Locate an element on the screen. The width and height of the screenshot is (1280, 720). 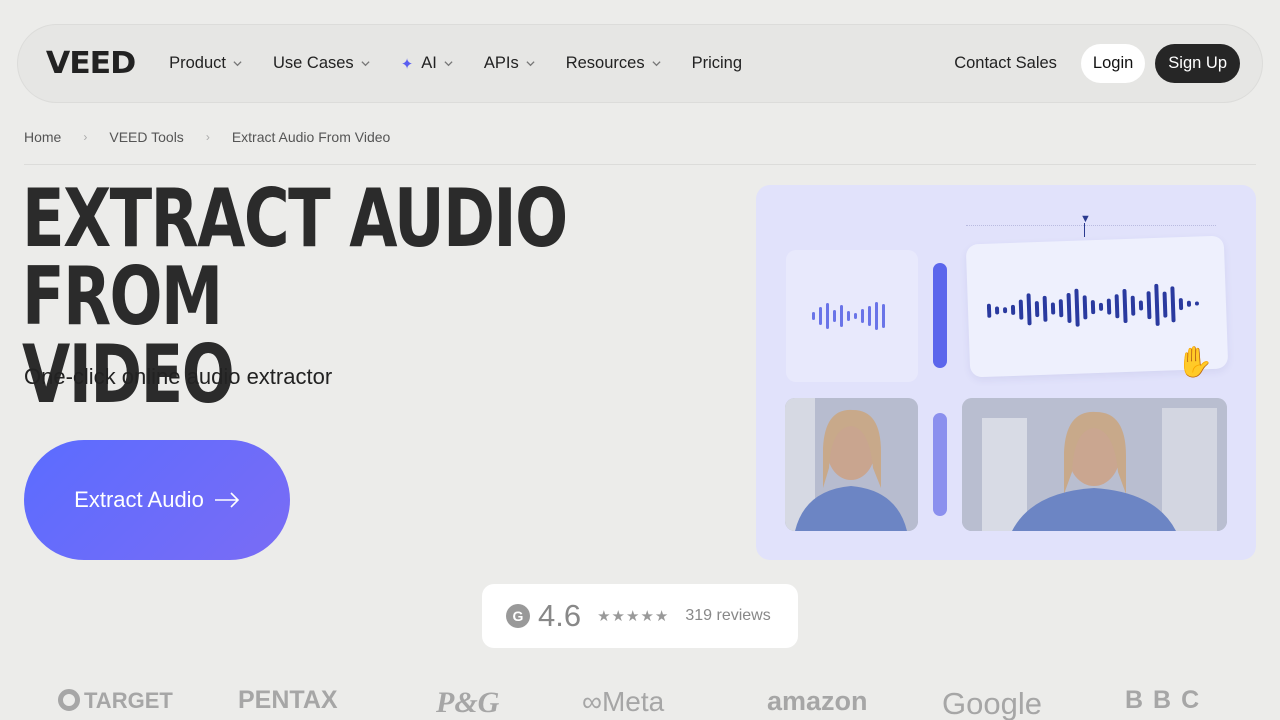
logo-bbc-text: BBC is located at coordinates (1167, 700).